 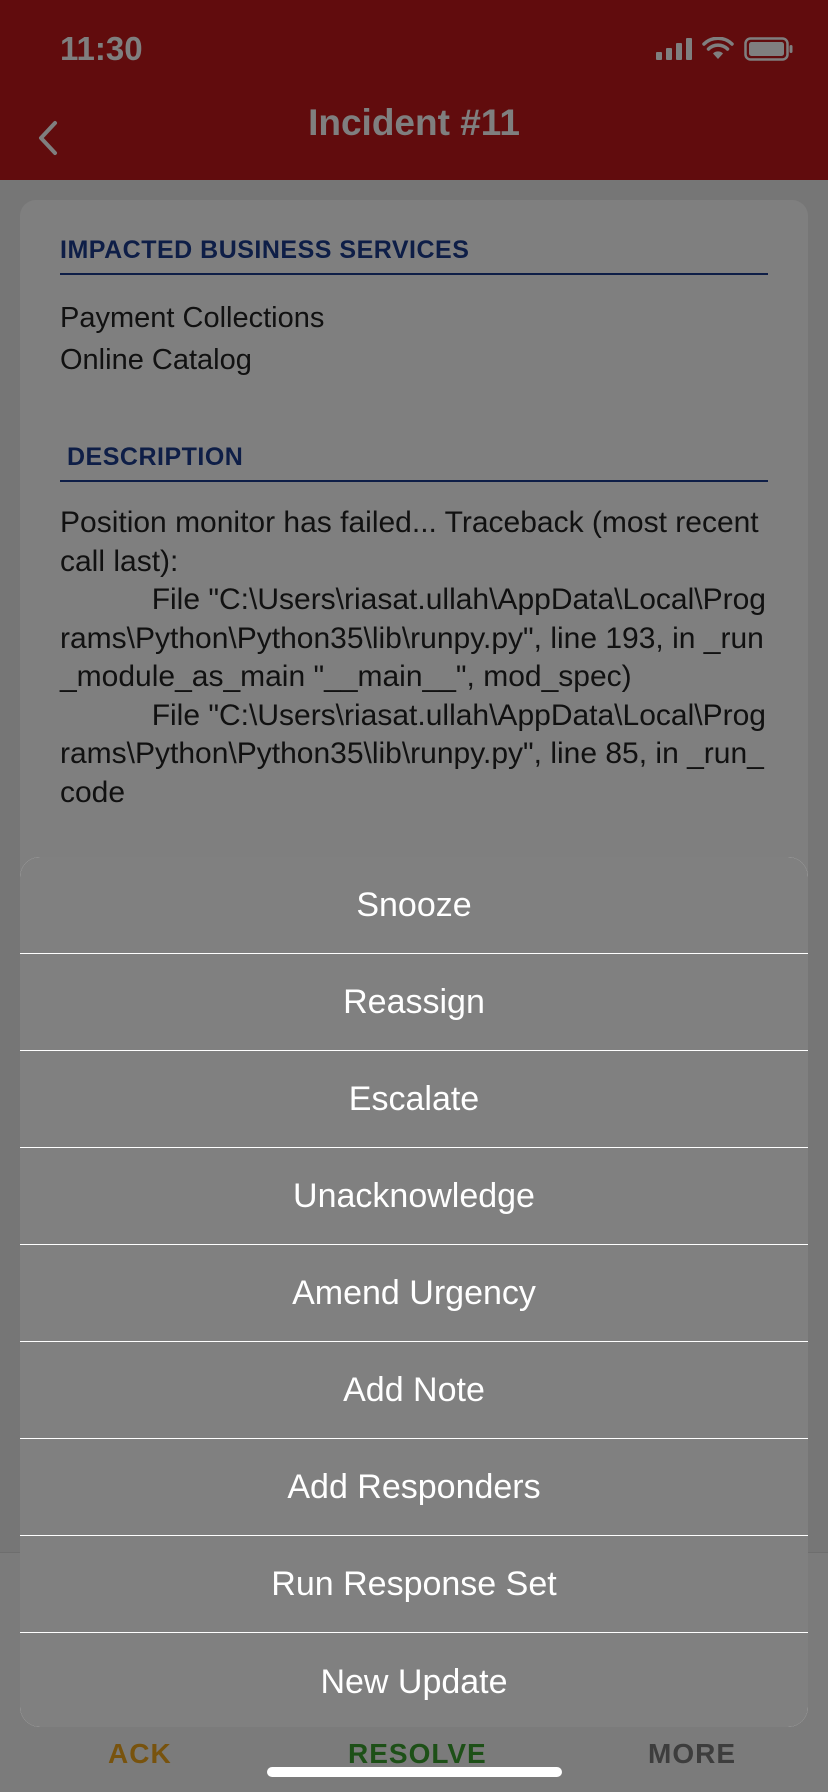 What do you see at coordinates (414, 1680) in the screenshot?
I see `new-update-button: New Update` at bounding box center [414, 1680].